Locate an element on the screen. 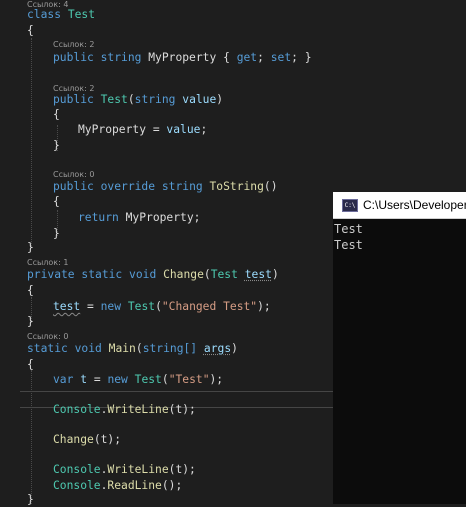 This screenshot has height=507, width=466. keyword: string[] is located at coordinates (170, 348).